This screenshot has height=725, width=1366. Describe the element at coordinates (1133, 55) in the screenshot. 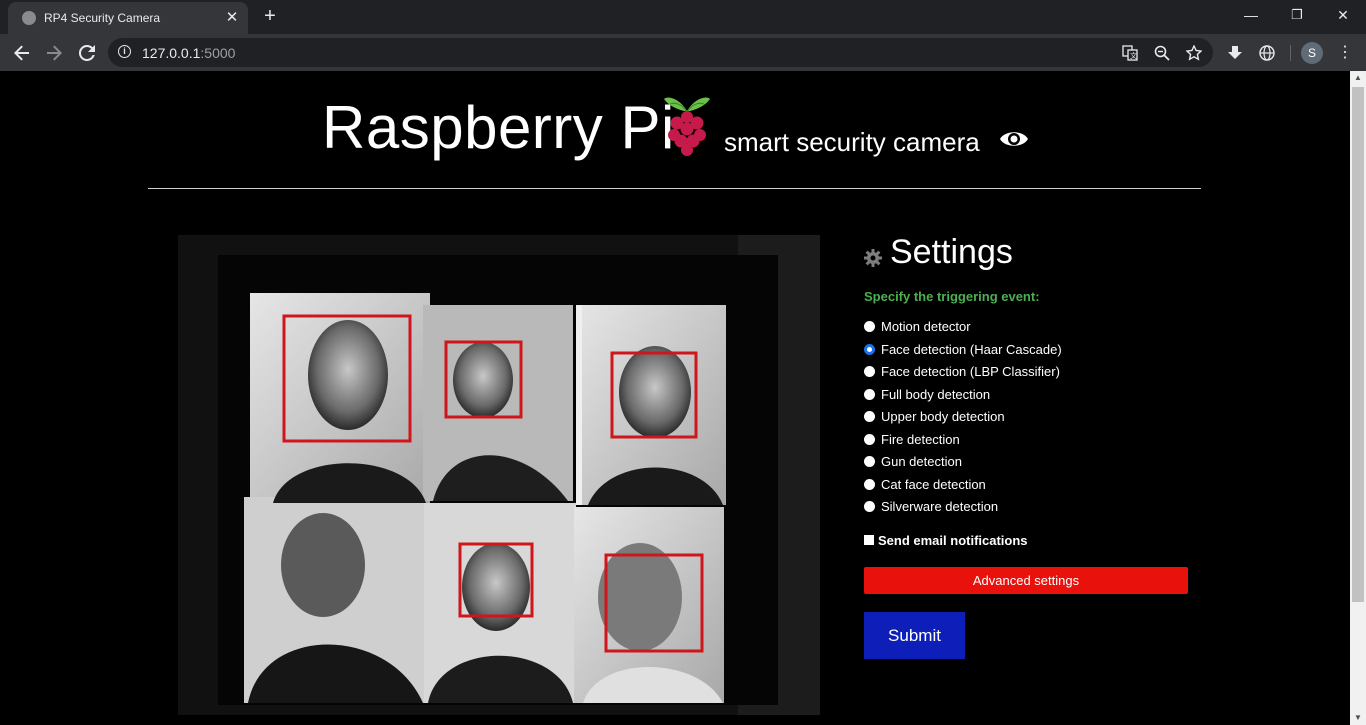

I see `svg-text: 文` at that location.